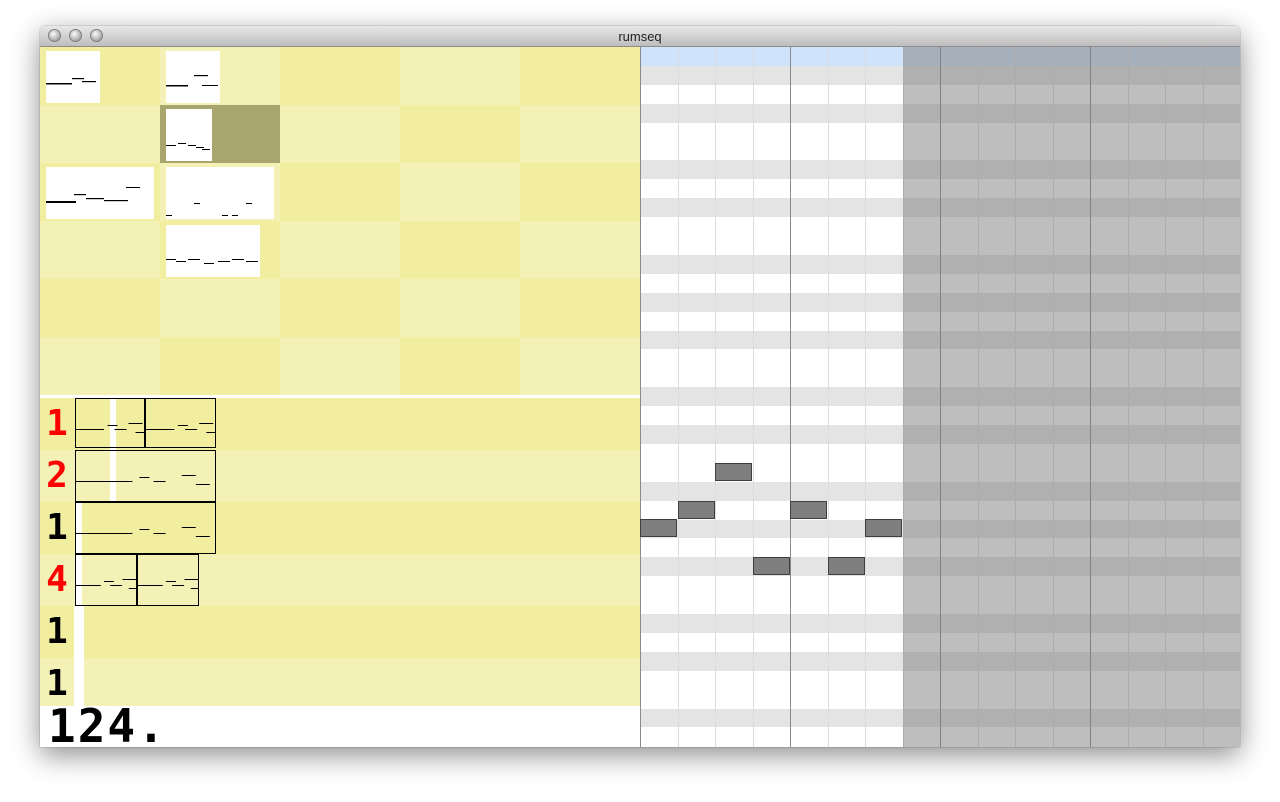  Describe the element at coordinates (340, 476) in the screenshot. I see `song-row: 2` at that location.